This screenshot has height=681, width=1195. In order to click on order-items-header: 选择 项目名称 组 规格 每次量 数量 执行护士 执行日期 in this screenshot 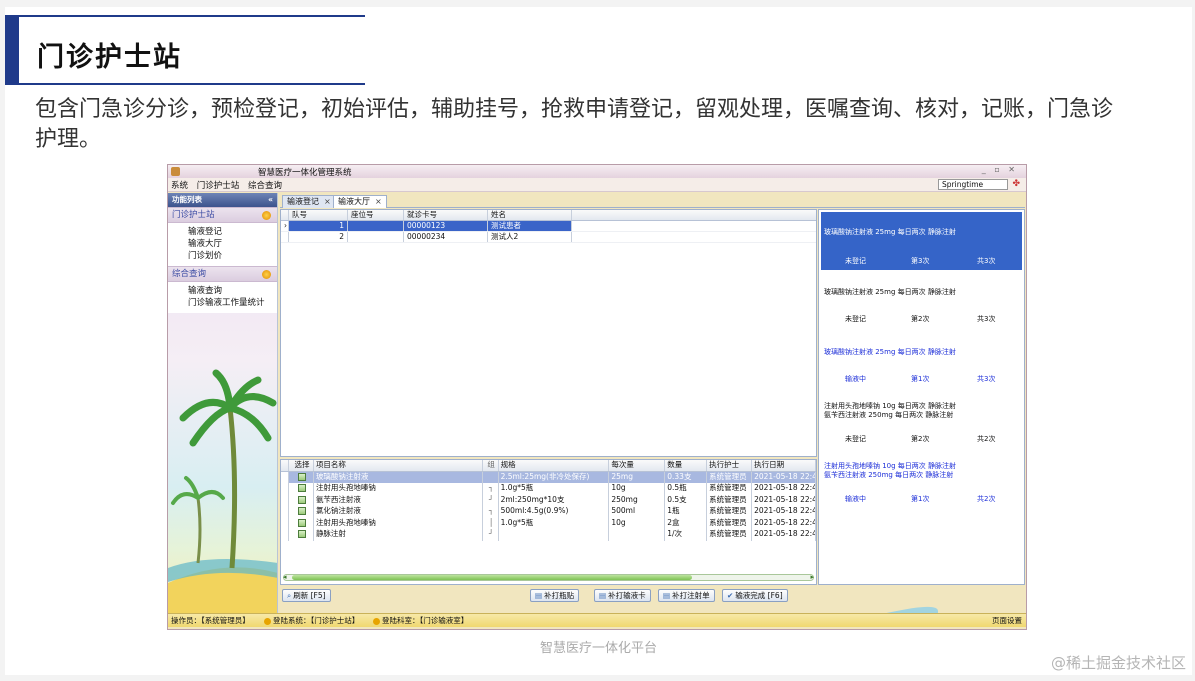, I will do `click(548, 466)`.